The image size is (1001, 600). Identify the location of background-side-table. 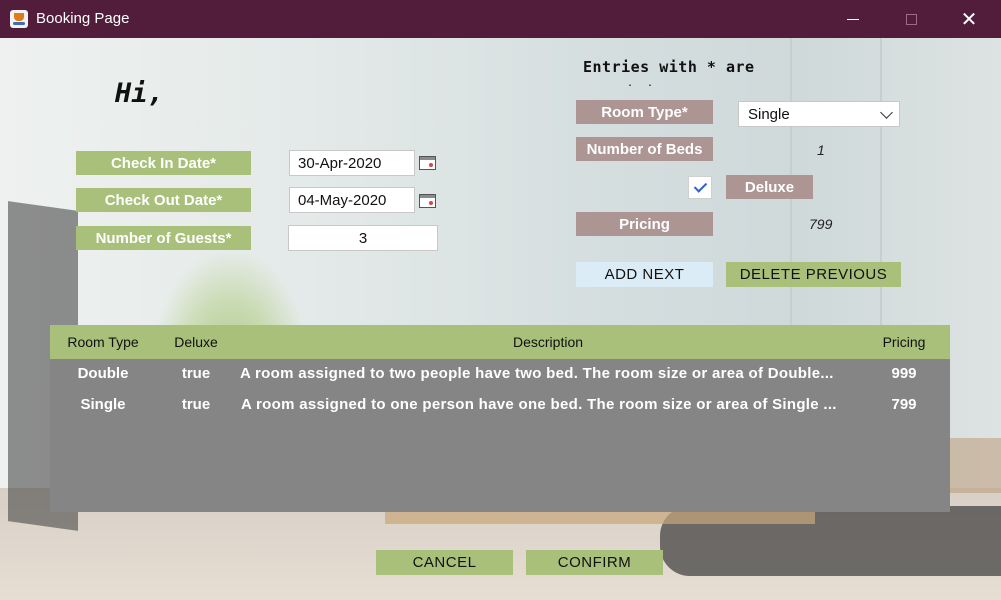
(975, 465).